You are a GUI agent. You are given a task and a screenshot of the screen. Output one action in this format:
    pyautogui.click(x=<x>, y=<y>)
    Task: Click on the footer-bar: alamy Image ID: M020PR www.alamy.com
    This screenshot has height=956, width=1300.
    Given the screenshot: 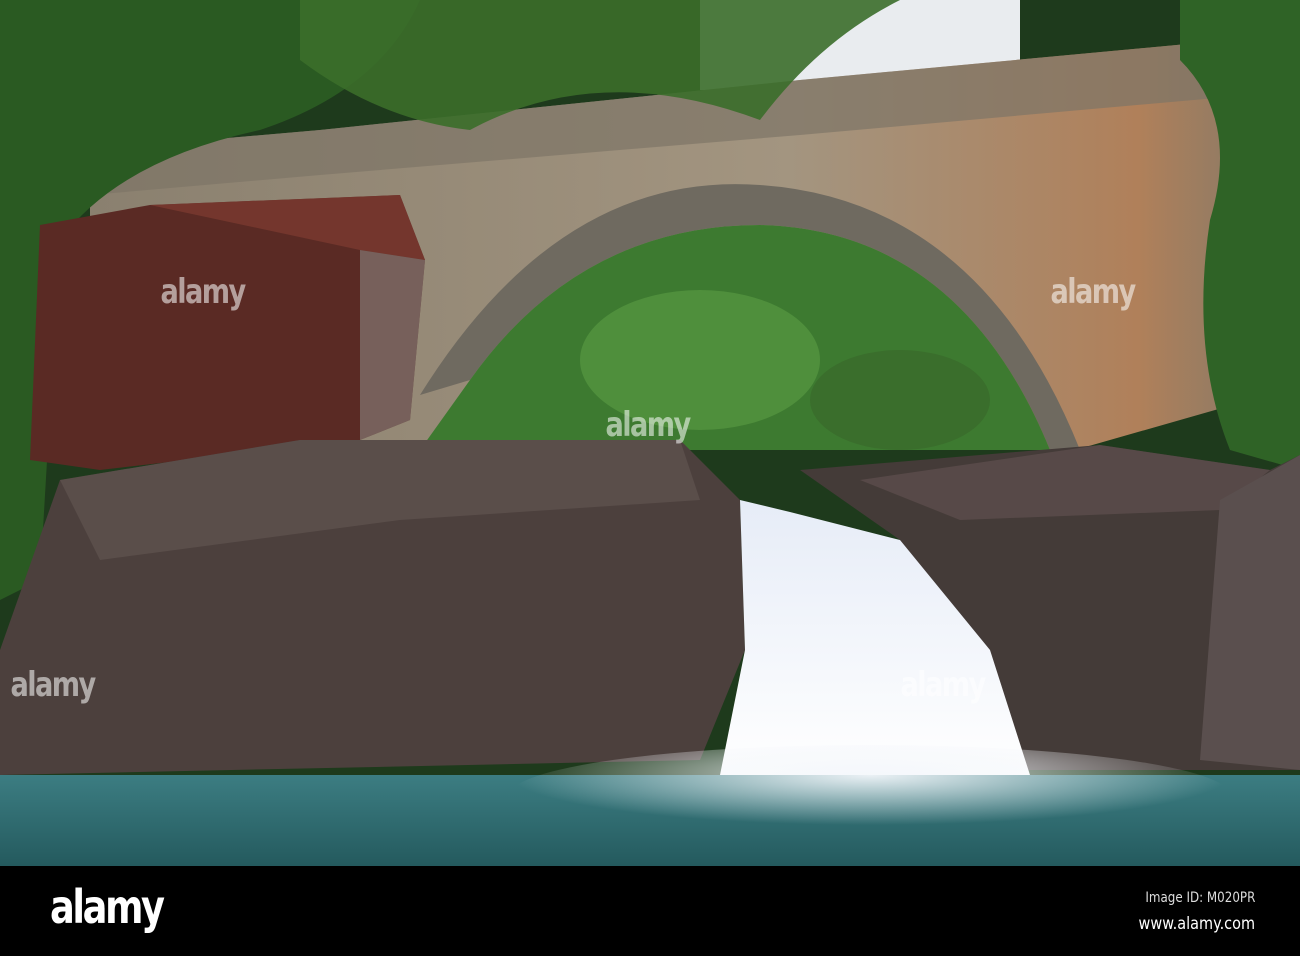 What is the action you would take?
    pyautogui.click(x=650, y=911)
    